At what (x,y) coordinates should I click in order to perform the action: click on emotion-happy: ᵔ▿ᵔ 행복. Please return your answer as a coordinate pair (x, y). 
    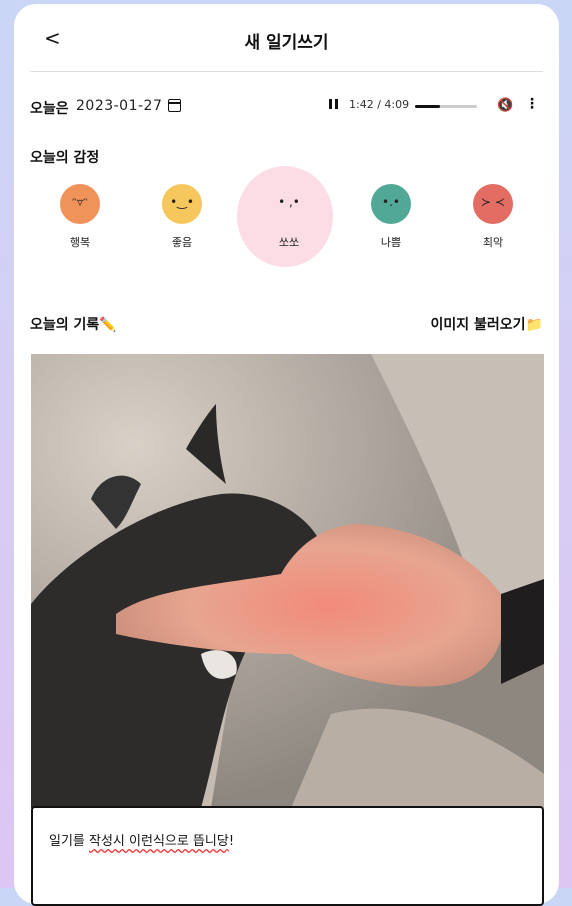
    Looking at the image, I should click on (80, 219).